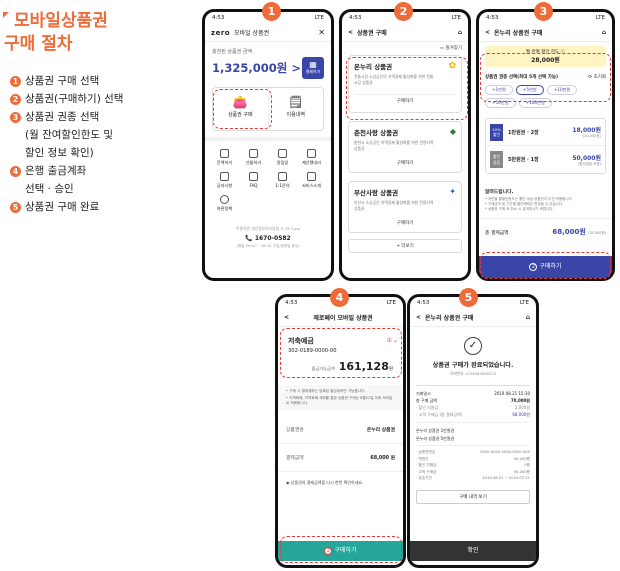  I want to click on title-marker, so click(6, 15).